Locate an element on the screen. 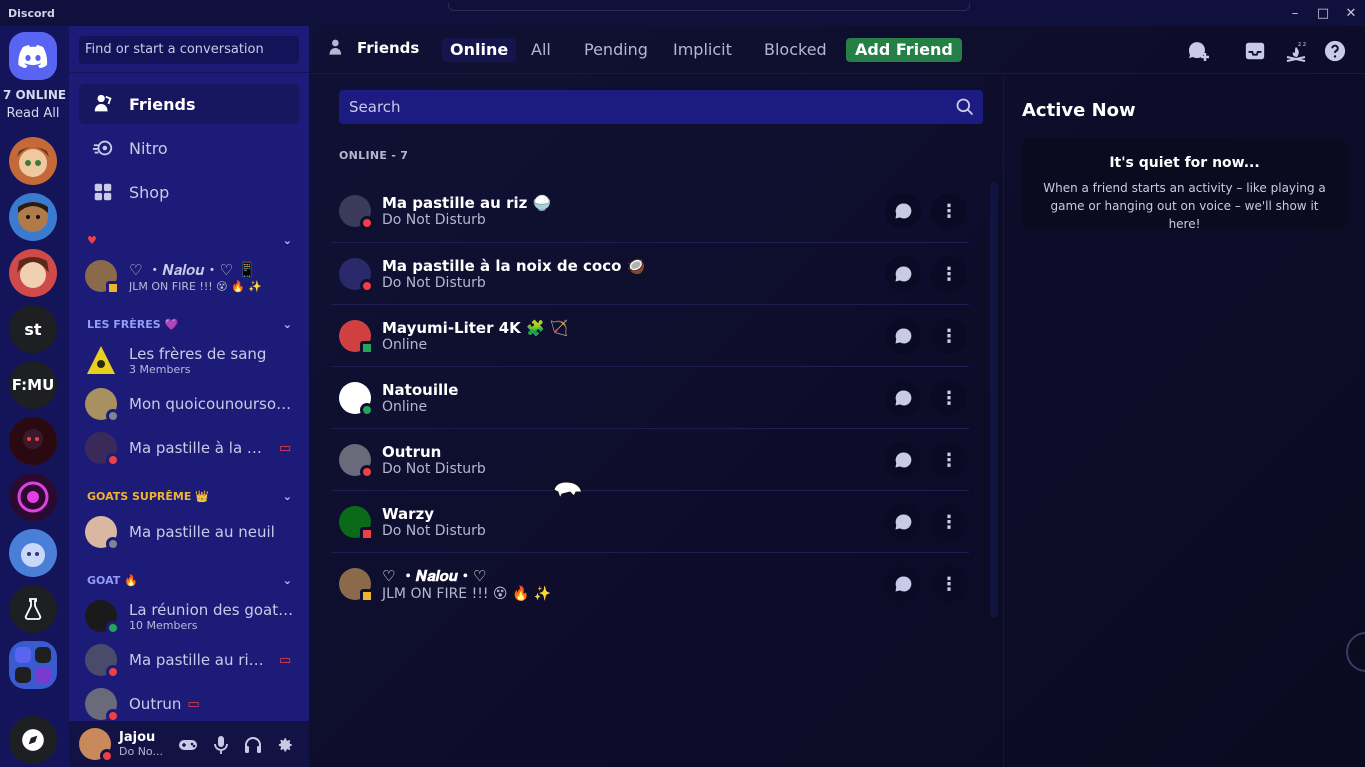 The width and height of the screenshot is (1365, 767). add-friend-button: Add Friend is located at coordinates (904, 50).